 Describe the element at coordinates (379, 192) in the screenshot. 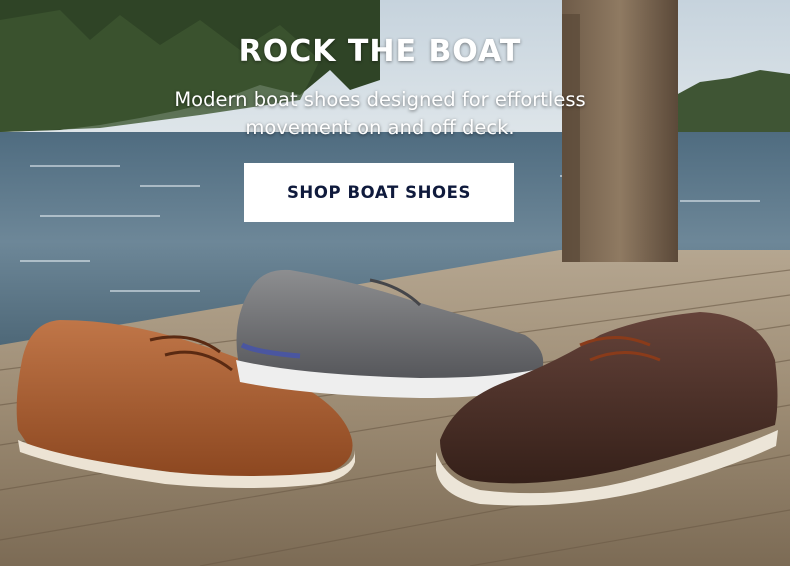

I see `shop-boat-shoes-button: SHOP BOAT SHOES` at that location.